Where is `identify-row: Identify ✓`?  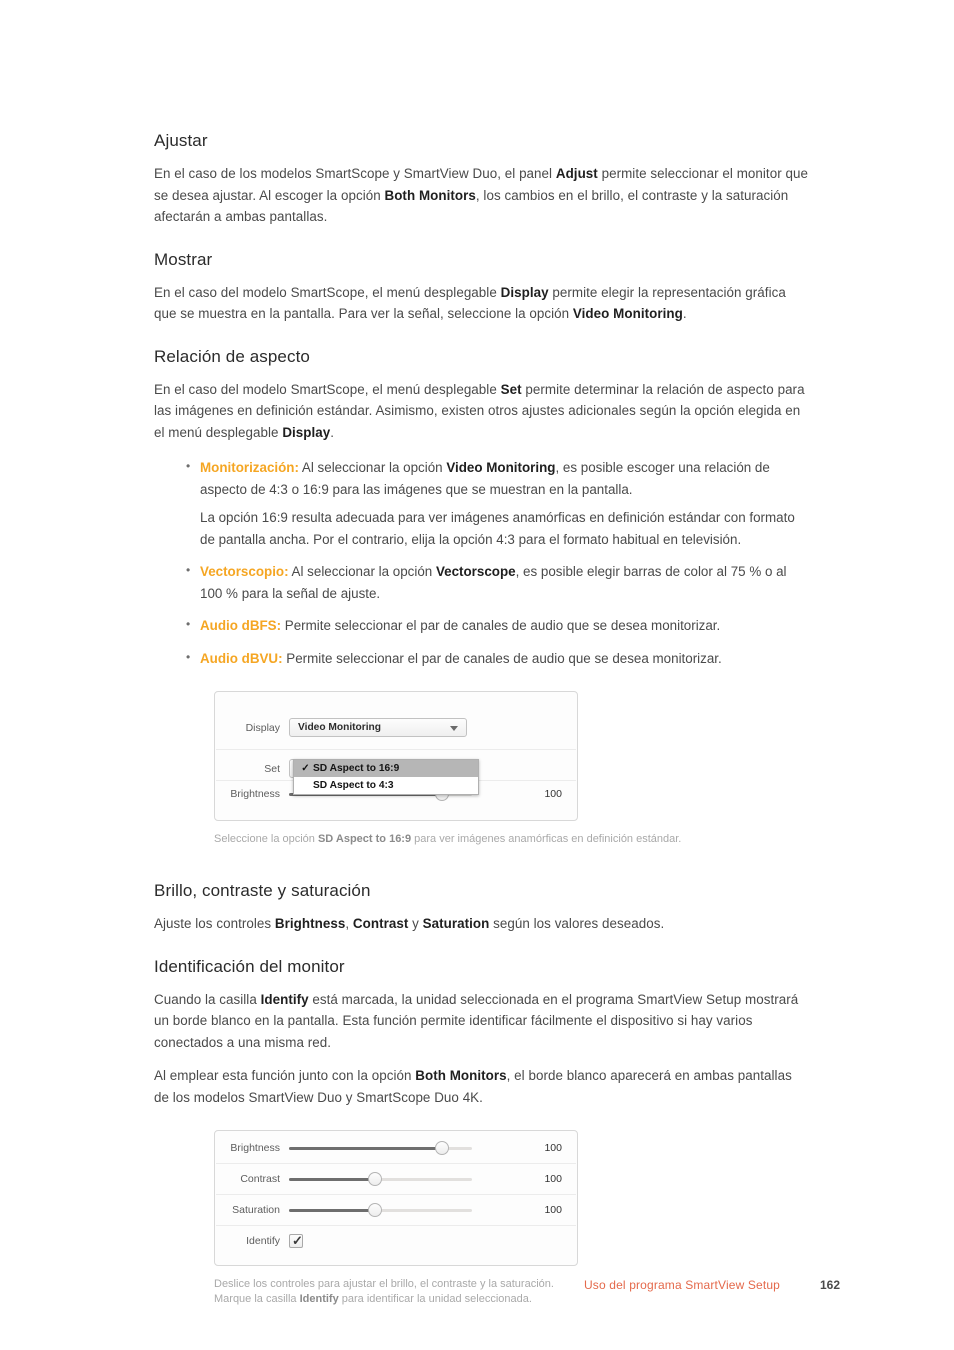 identify-row: Identify ✓ is located at coordinates (259, 1240).